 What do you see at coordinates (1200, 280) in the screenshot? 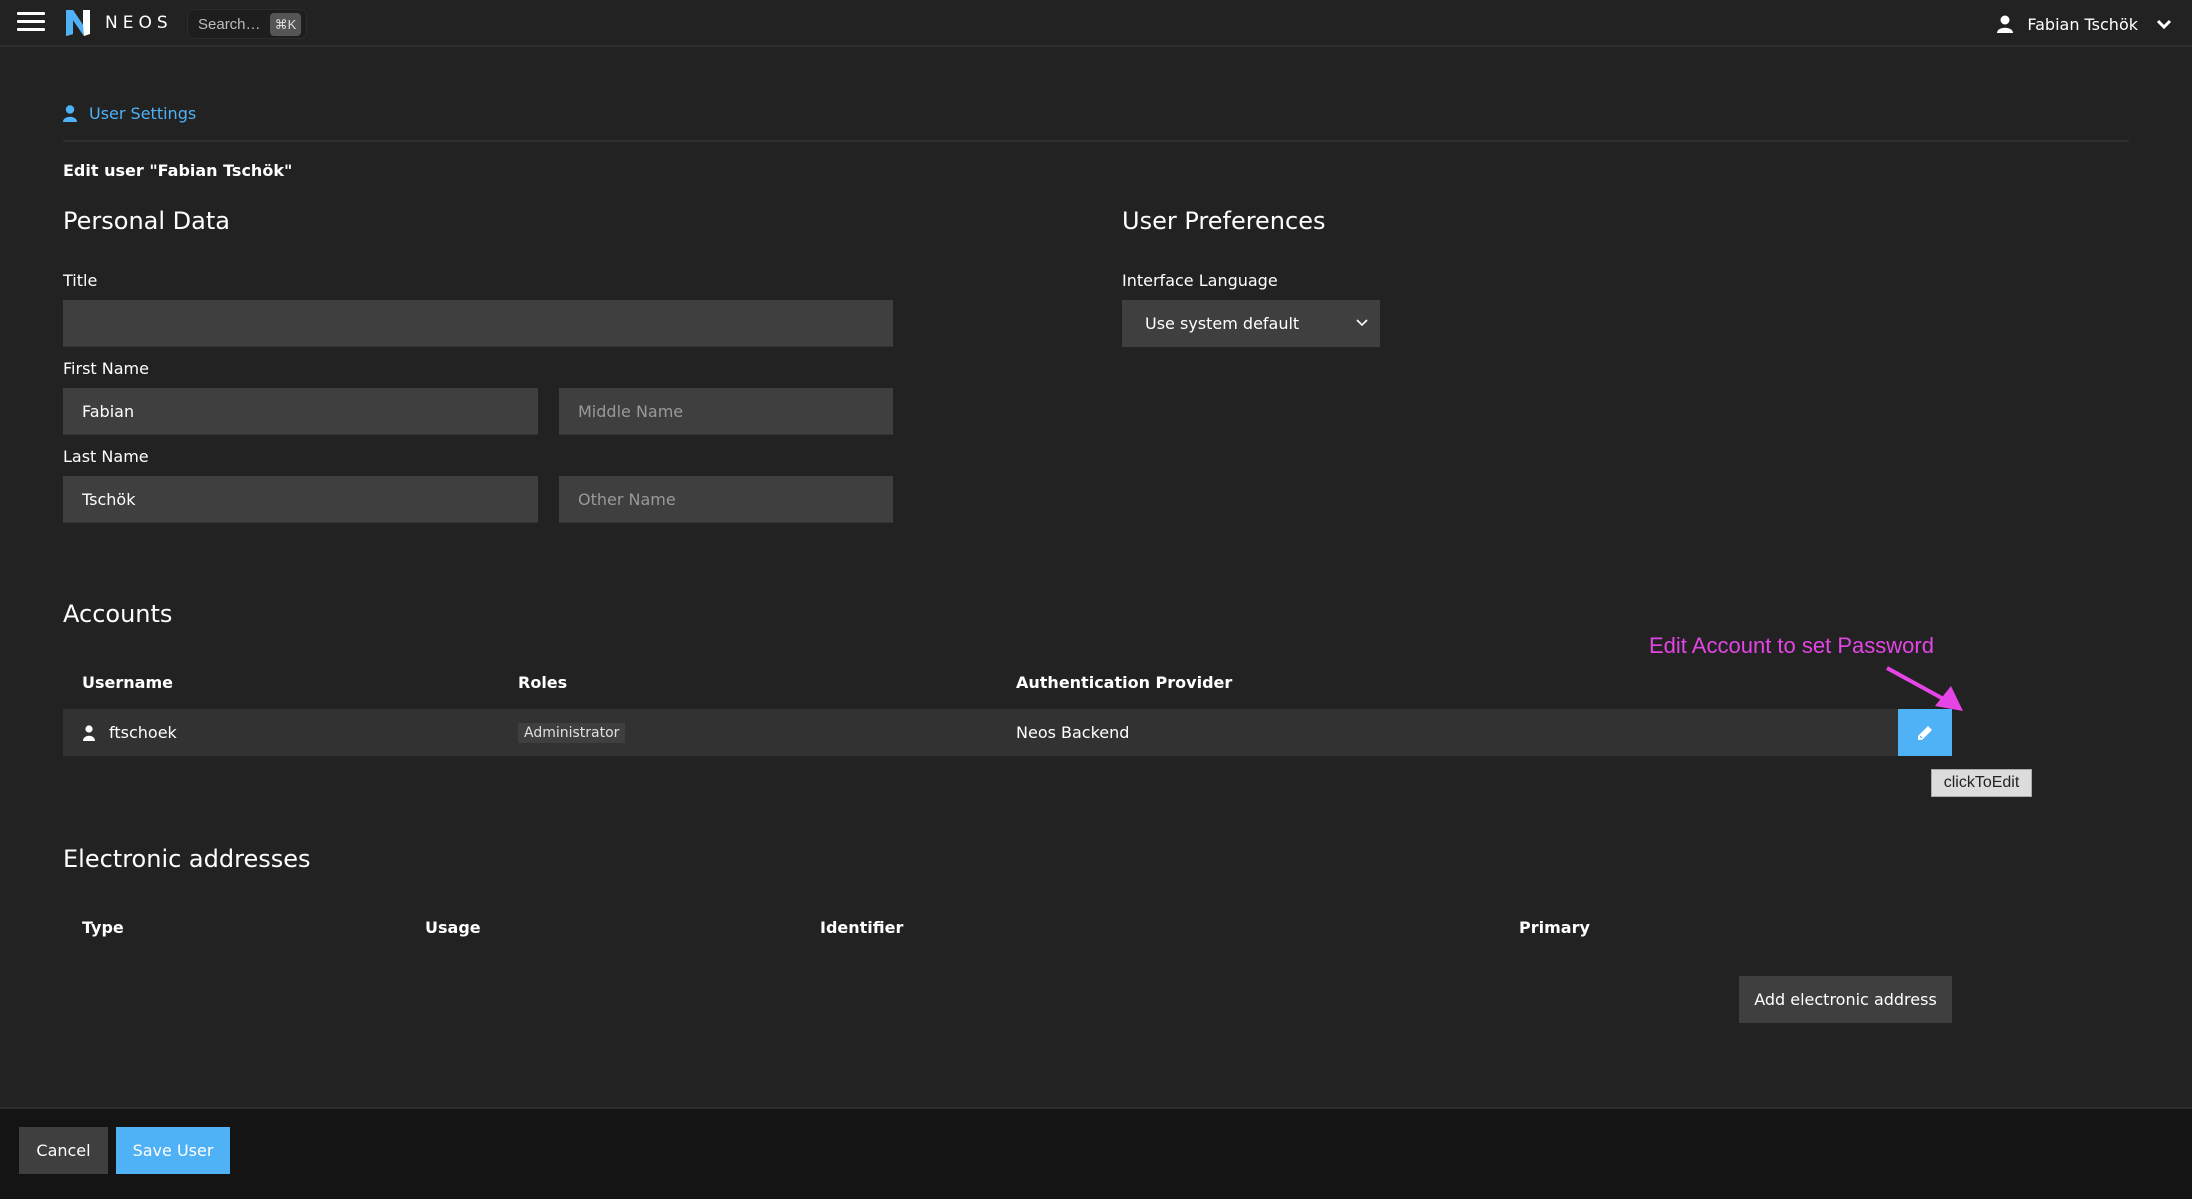
I see `interface-language-label: Interface Language` at bounding box center [1200, 280].